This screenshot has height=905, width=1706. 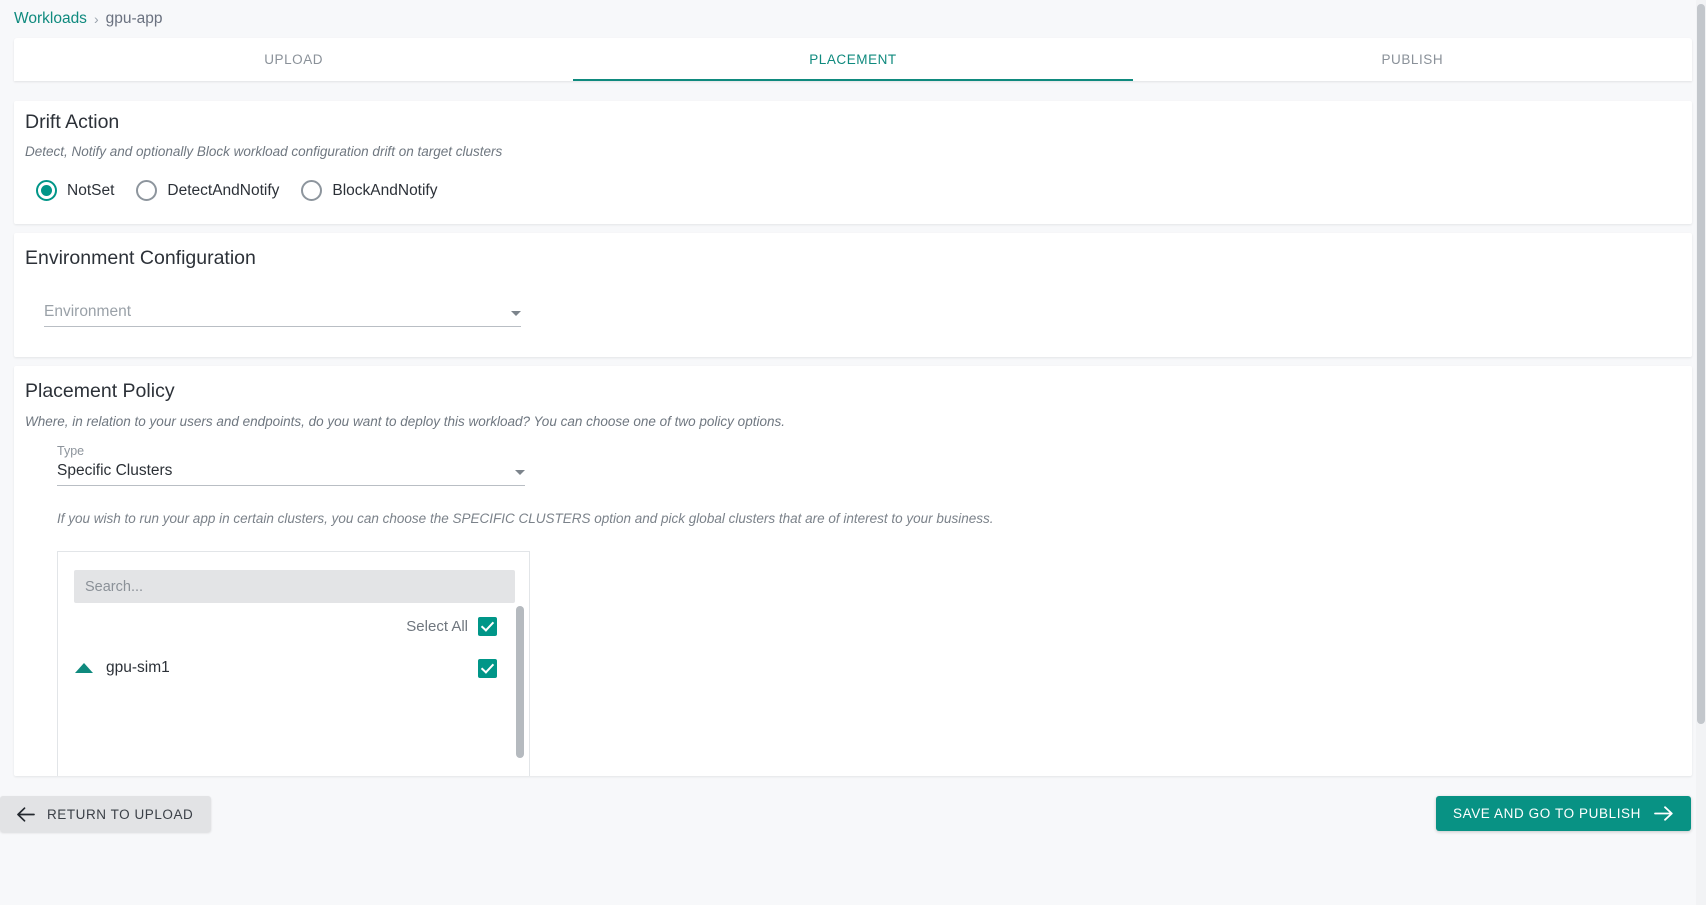 I want to click on environment-configuration-title: Environment Configuration, so click(x=140, y=258).